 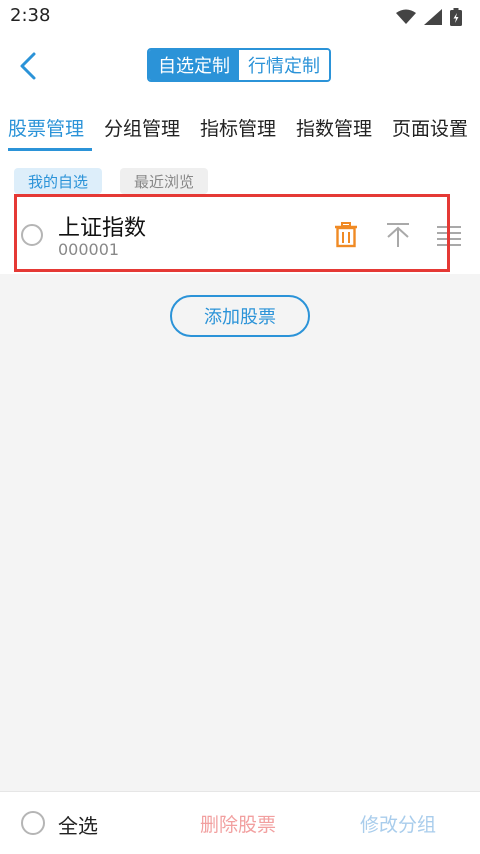 I want to click on tab-bar: 股票管理 分组管理 指标管理 指数管理 页面设置, so click(x=240, y=126).